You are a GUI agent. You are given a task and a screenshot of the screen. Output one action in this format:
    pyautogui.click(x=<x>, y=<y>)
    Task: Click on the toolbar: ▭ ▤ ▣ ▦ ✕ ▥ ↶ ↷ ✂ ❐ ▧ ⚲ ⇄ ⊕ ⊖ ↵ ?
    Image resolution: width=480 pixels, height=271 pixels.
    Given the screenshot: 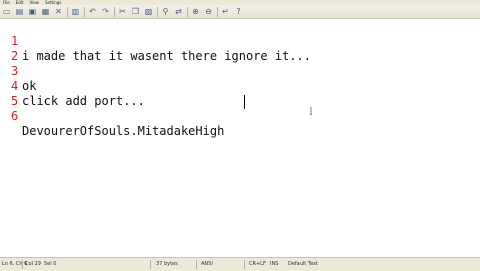 What is the action you would take?
    pyautogui.click(x=240, y=12)
    